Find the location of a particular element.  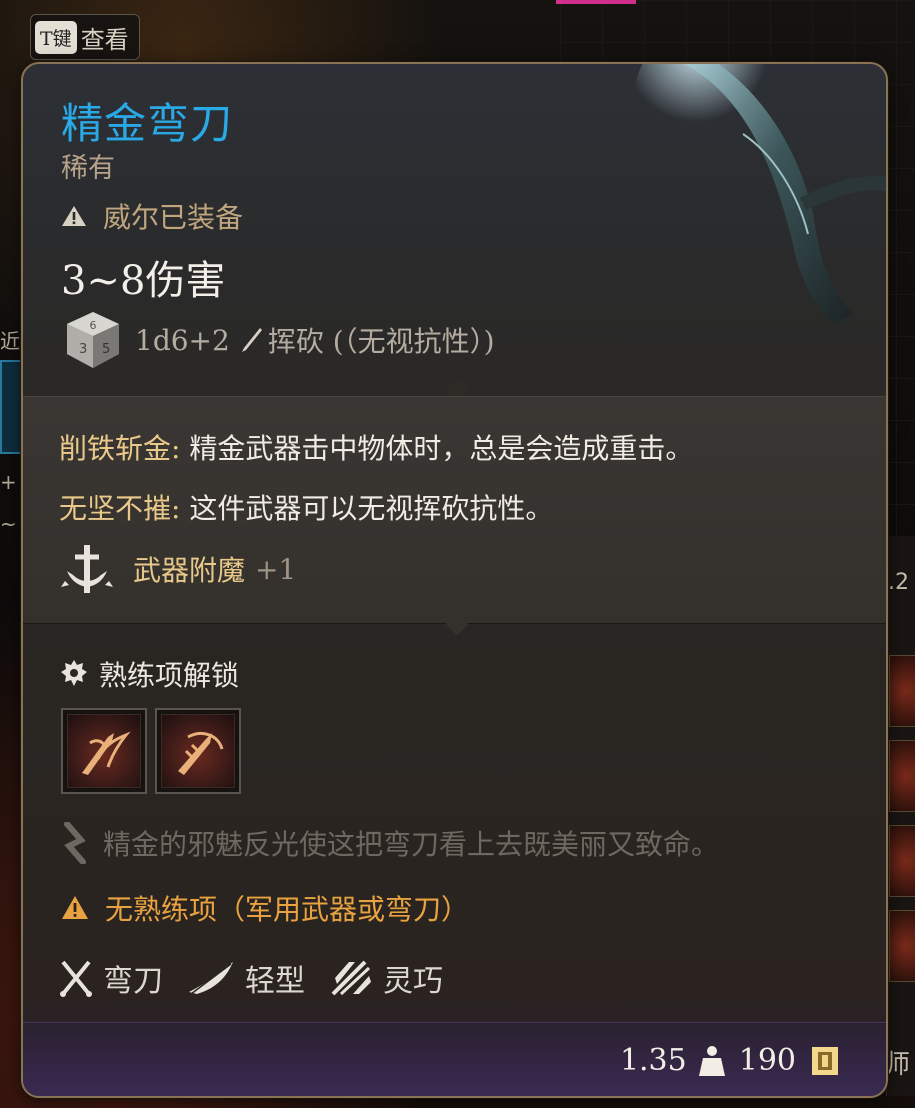

item-rarity: 稀有 is located at coordinates (88, 168).